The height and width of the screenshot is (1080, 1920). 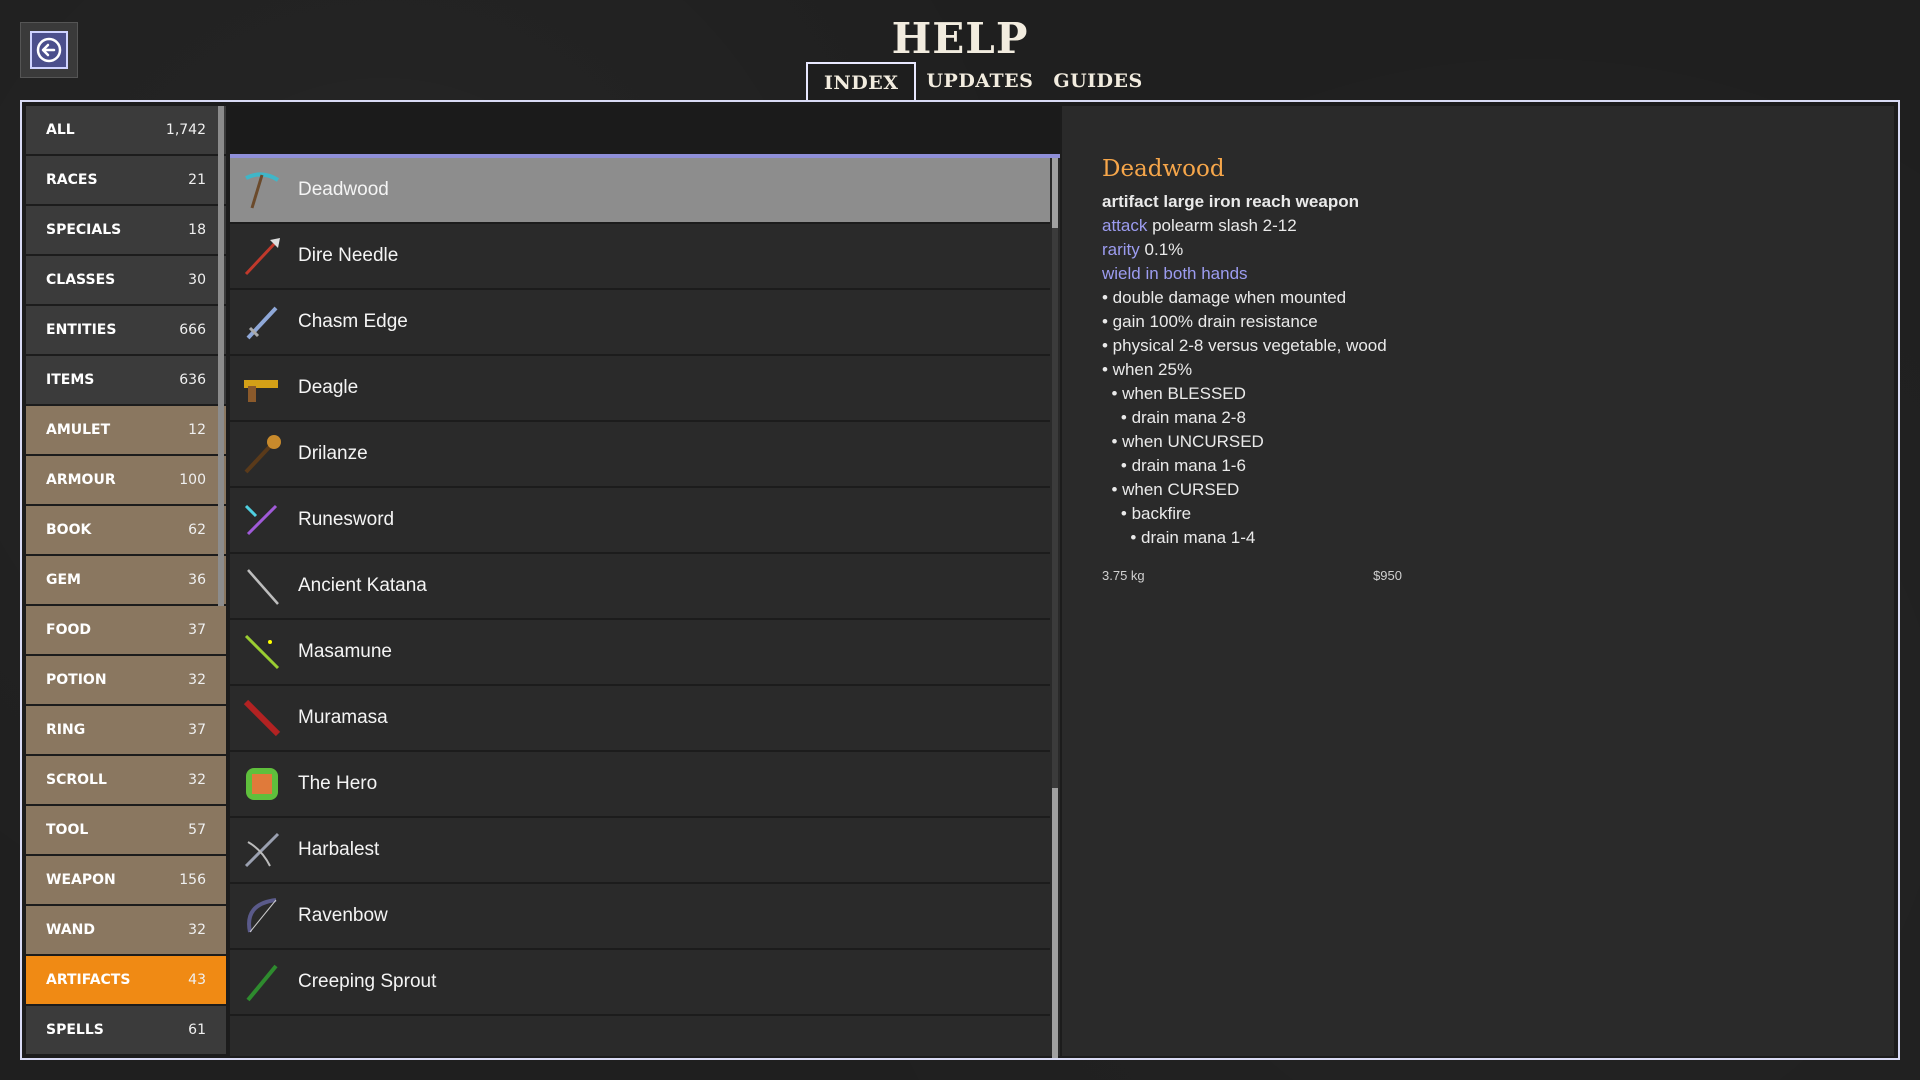 What do you see at coordinates (345, 651) in the screenshot?
I see `item-name: Masamune` at bounding box center [345, 651].